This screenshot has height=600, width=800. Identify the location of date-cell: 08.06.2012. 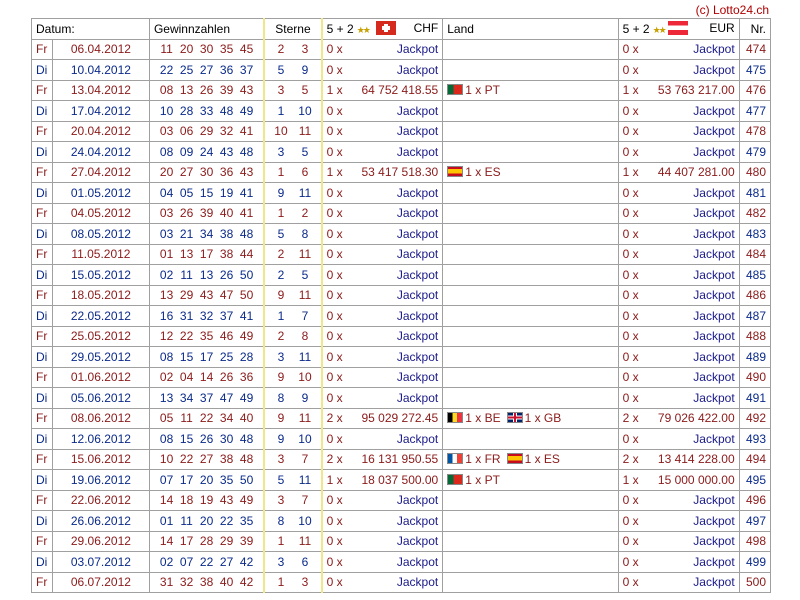
(100, 418).